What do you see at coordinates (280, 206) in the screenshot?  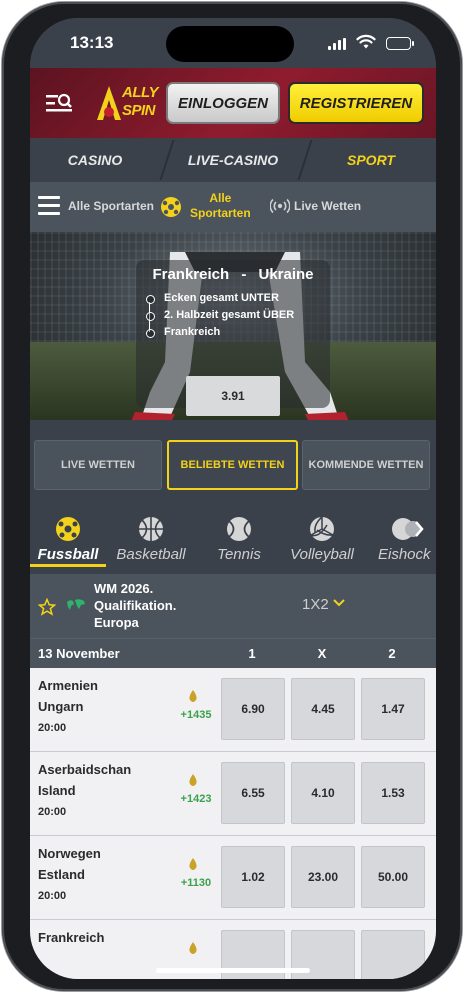 I see `live-broadcast-icon` at bounding box center [280, 206].